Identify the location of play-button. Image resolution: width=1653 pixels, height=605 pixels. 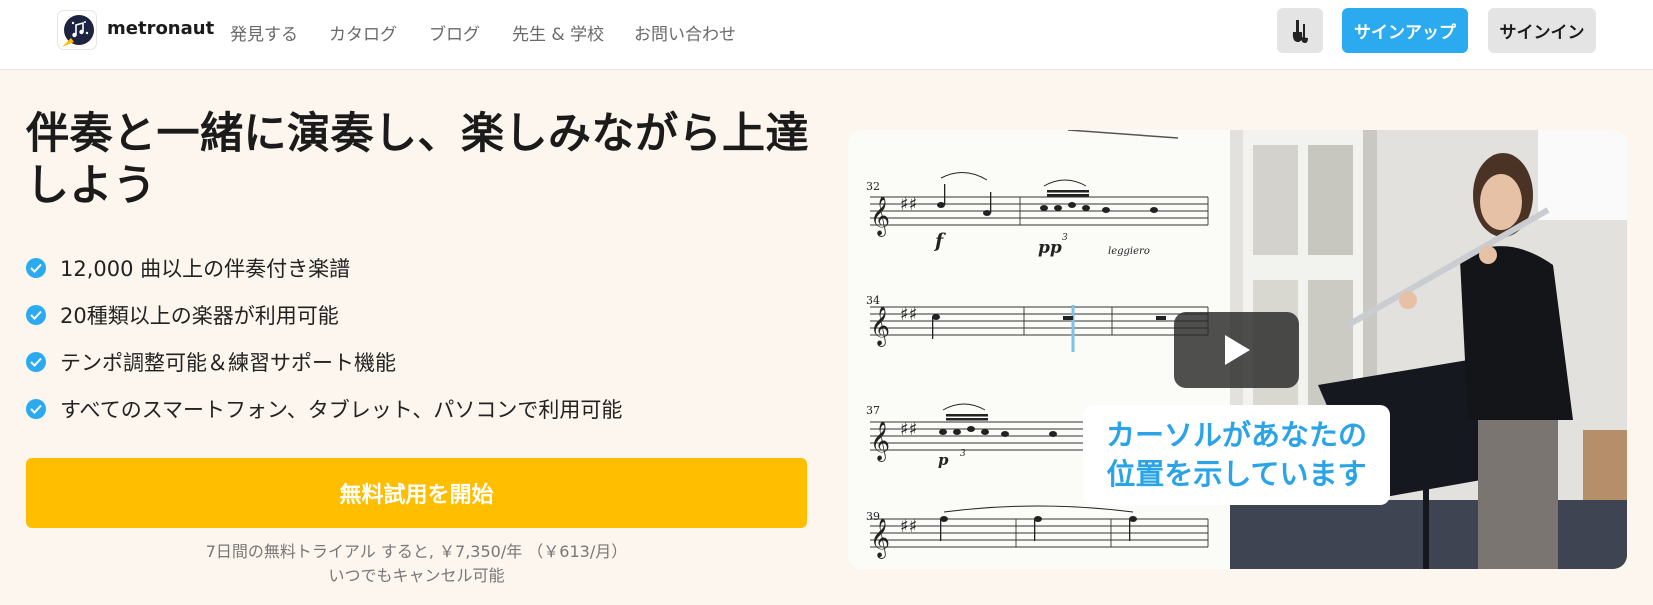
(1236, 350).